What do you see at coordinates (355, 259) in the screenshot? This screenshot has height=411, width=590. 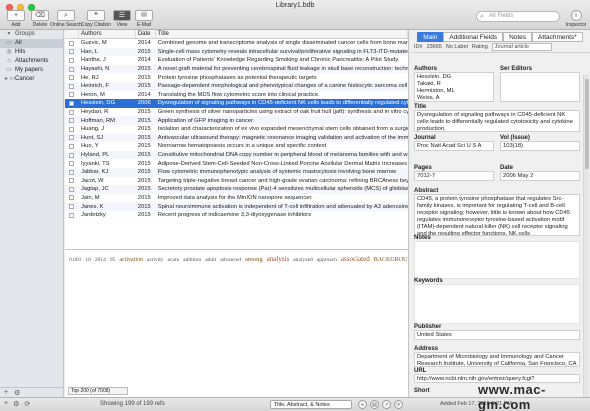 I see `cloud-word: associated` at bounding box center [355, 259].